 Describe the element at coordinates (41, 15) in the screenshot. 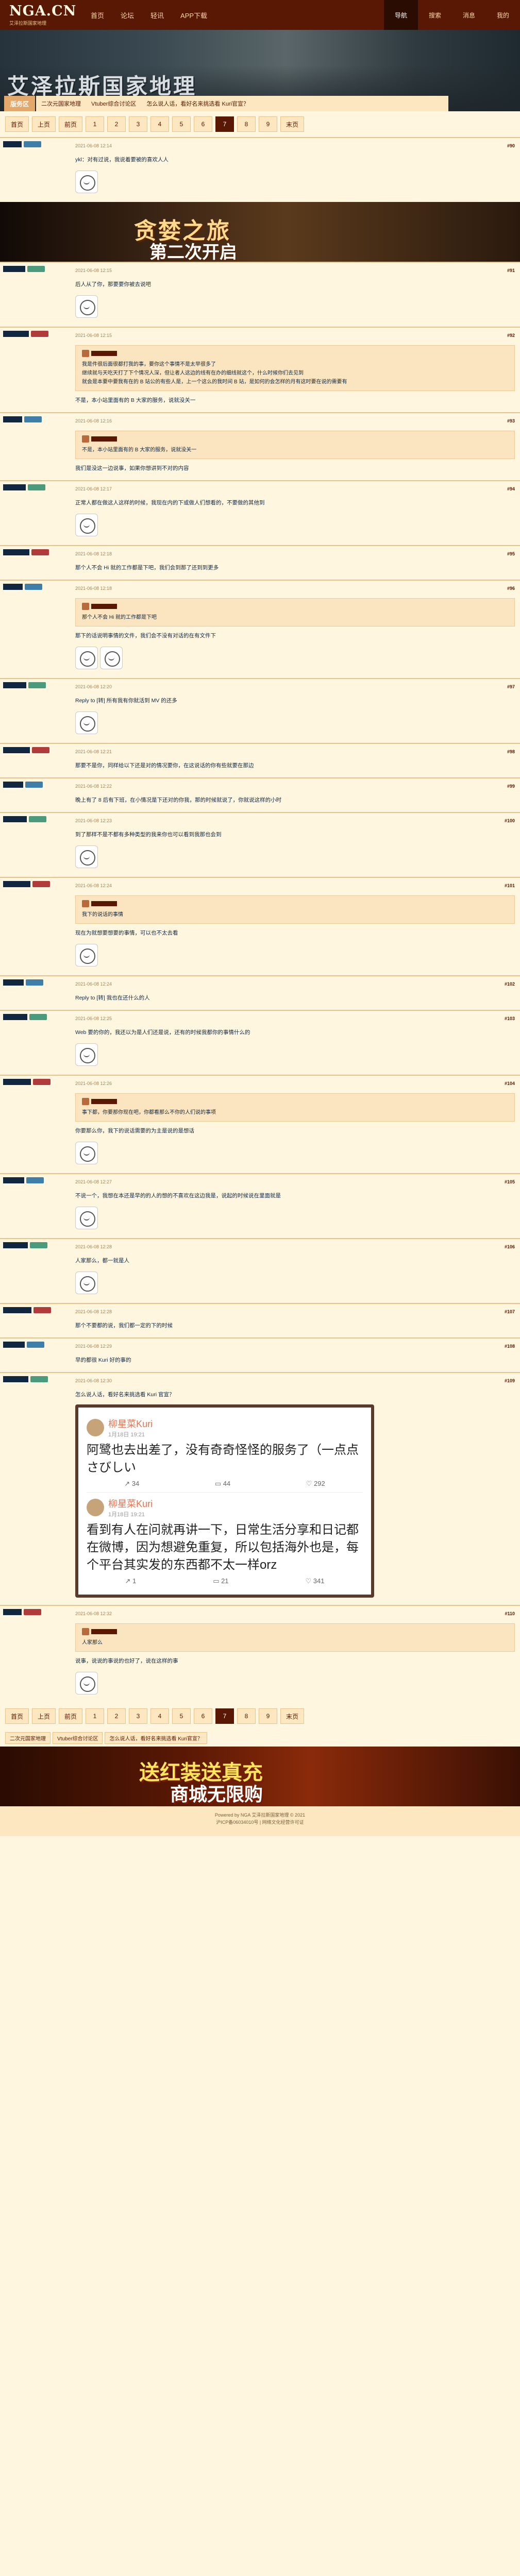

I see `site-logo: NGA.CN 艾泽拉斯国家地理` at that location.